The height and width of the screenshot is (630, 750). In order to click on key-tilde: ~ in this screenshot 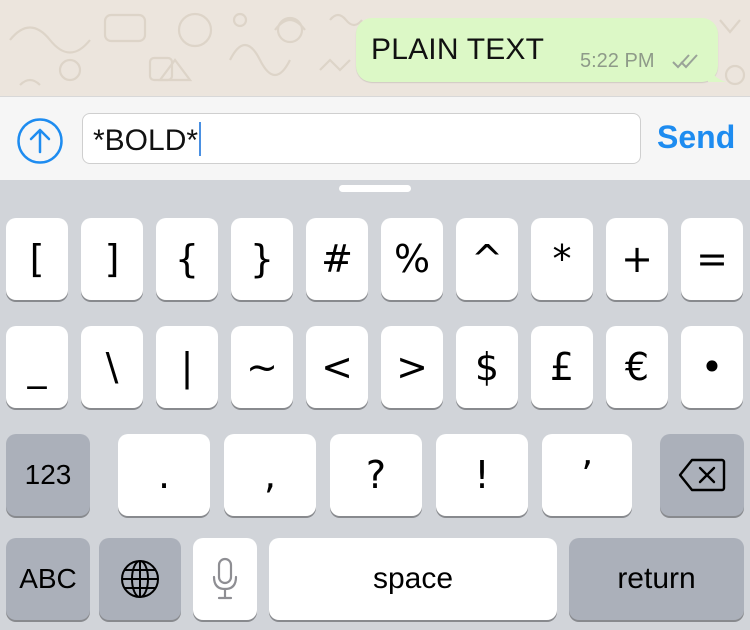, I will do `click(262, 367)`.